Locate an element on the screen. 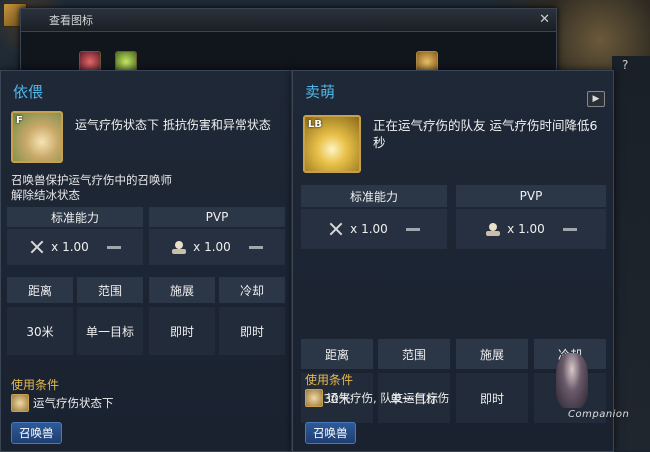  condition-text: 运气疗伤, 队友运气疗伤 is located at coordinates (388, 398).